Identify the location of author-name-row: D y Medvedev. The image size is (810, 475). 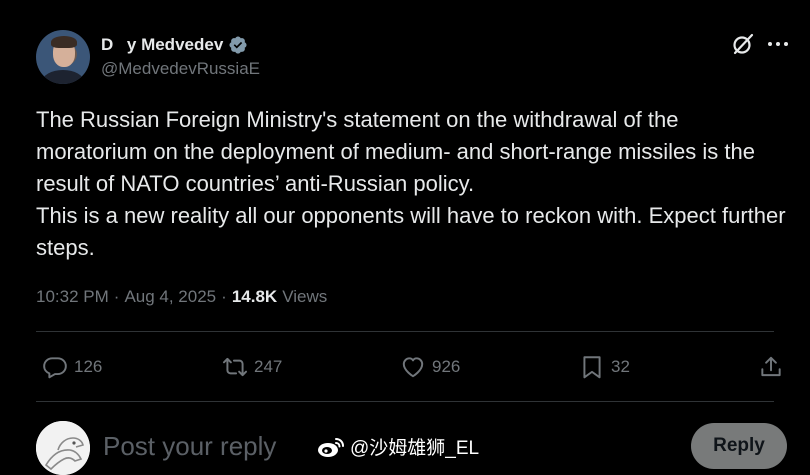
(174, 45).